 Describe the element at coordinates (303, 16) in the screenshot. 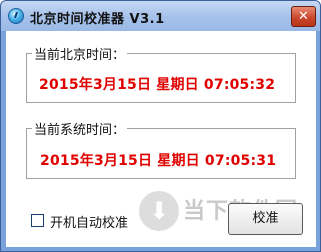

I see `close-button: ✕` at that location.